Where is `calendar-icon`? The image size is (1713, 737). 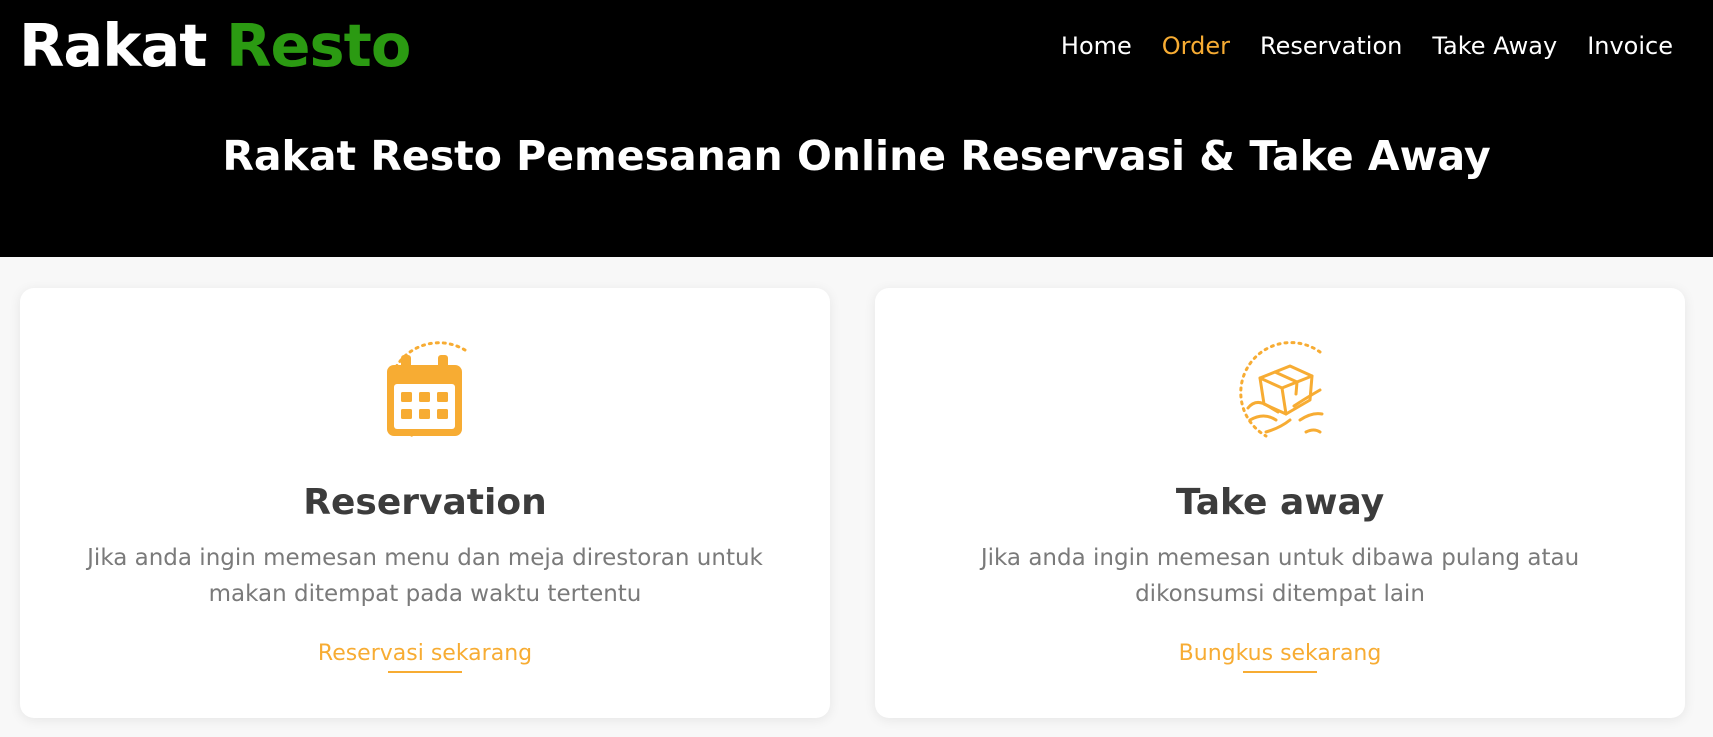
calendar-icon is located at coordinates (425, 388).